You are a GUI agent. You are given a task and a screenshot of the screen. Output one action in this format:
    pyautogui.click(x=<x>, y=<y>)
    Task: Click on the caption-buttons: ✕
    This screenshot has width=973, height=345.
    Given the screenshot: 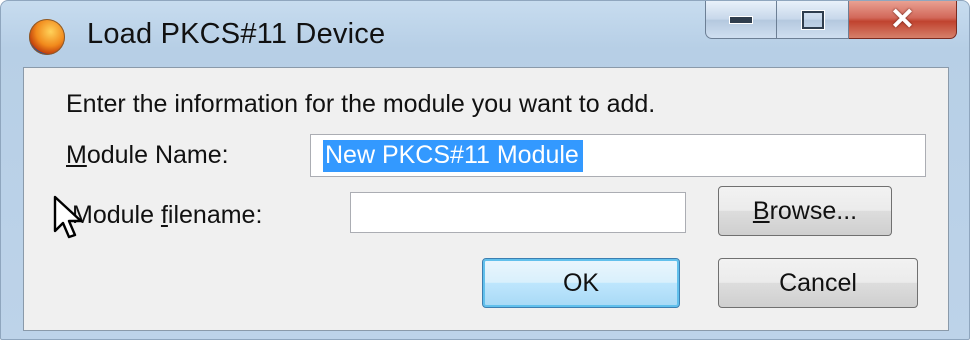 What is the action you would take?
    pyautogui.click(x=831, y=21)
    